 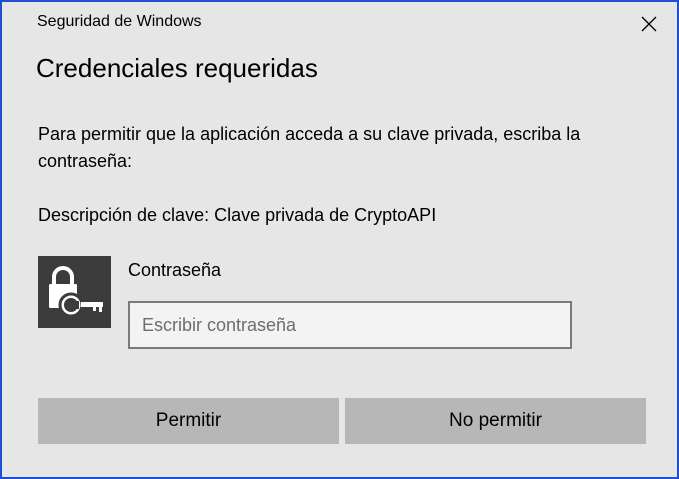 I want to click on close-button, so click(x=649, y=24).